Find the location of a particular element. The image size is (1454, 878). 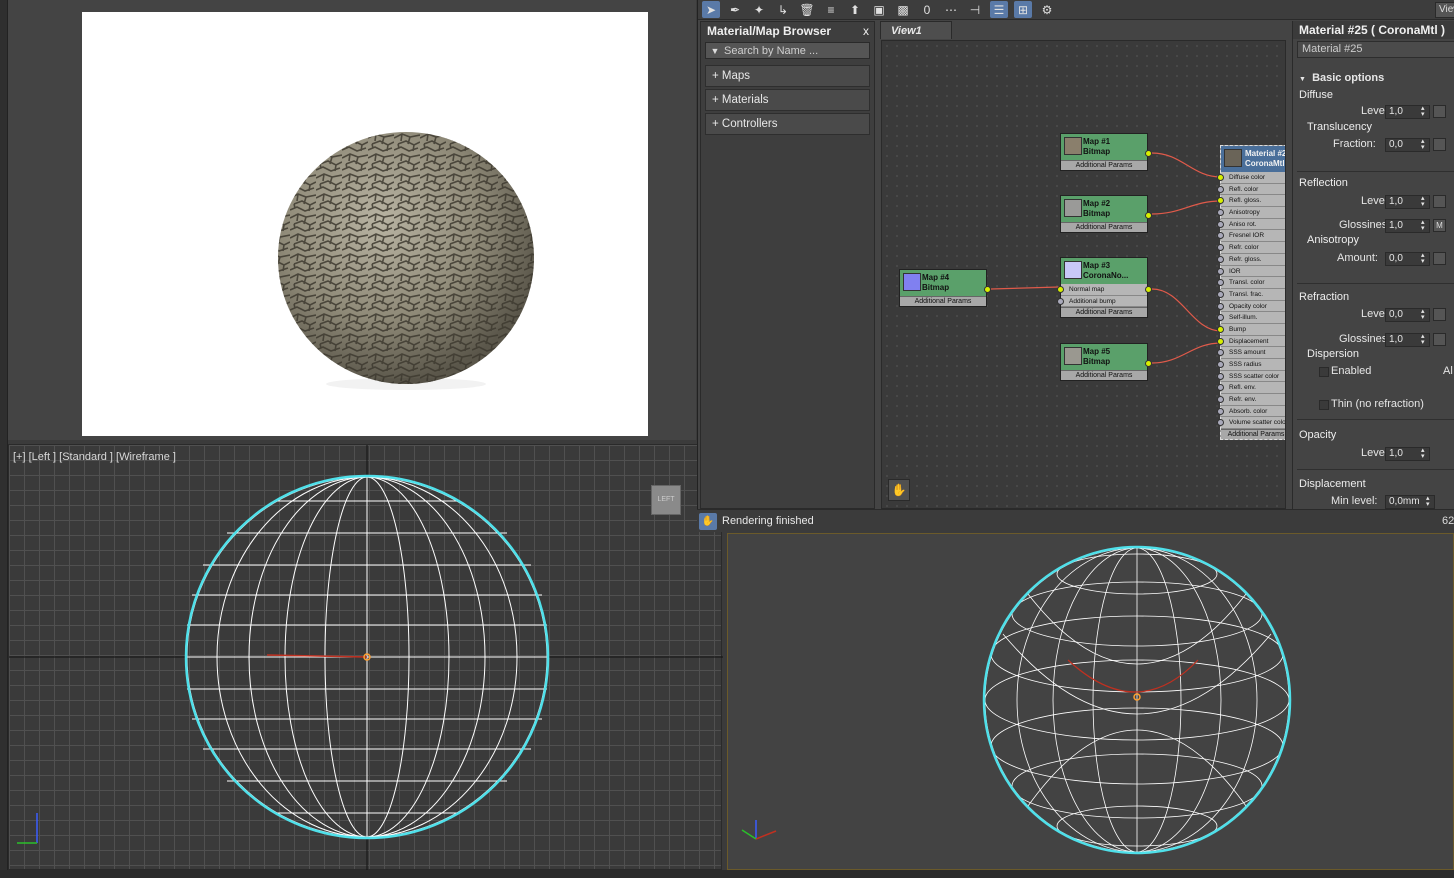

map3-footer: Additional Params is located at coordinates (1104, 312).